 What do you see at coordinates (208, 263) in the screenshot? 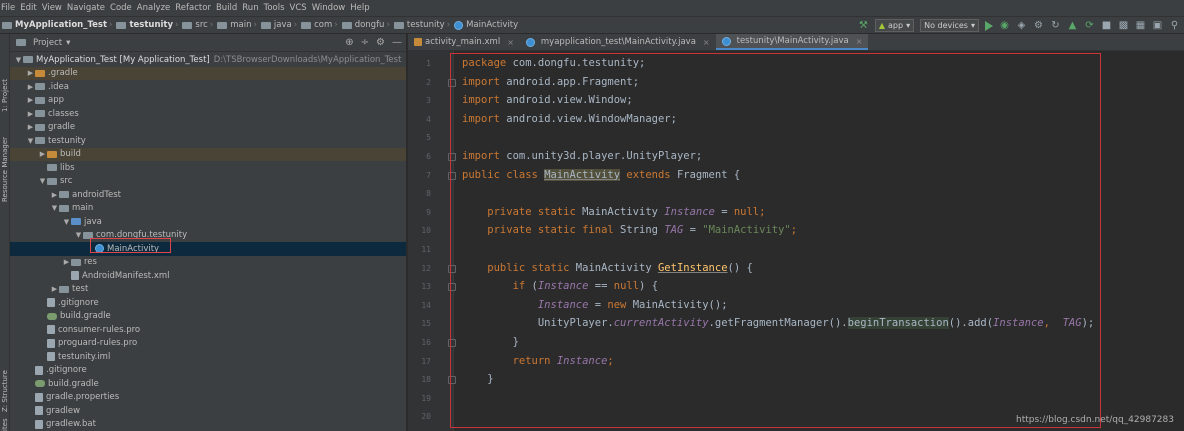
I see `tree-item: ▶ res` at bounding box center [208, 263].